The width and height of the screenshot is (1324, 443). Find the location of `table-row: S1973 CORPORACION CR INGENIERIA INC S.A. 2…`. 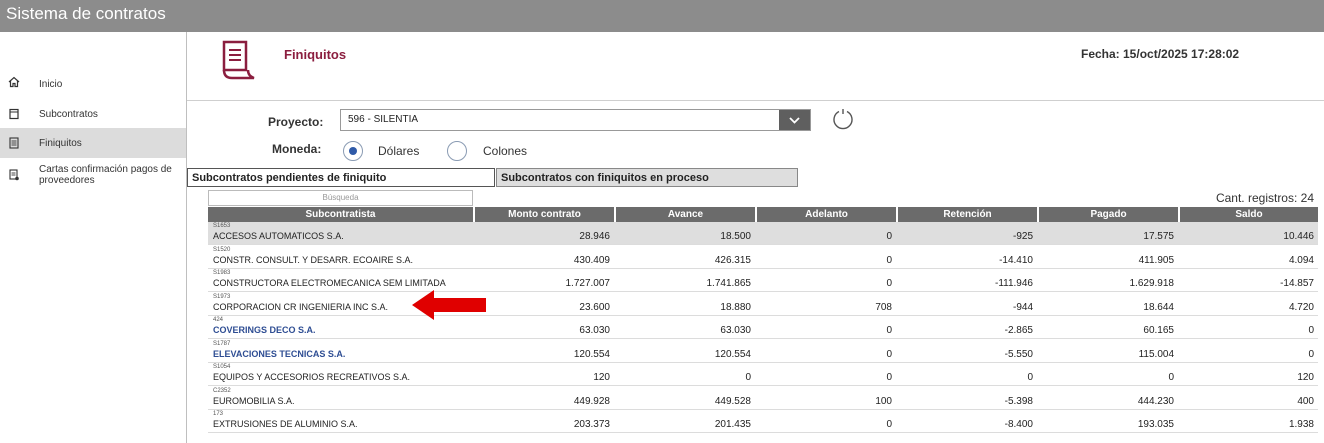

table-row: S1973 CORPORACION CR INGENIERIA INC S.A. 2… is located at coordinates (763, 304).